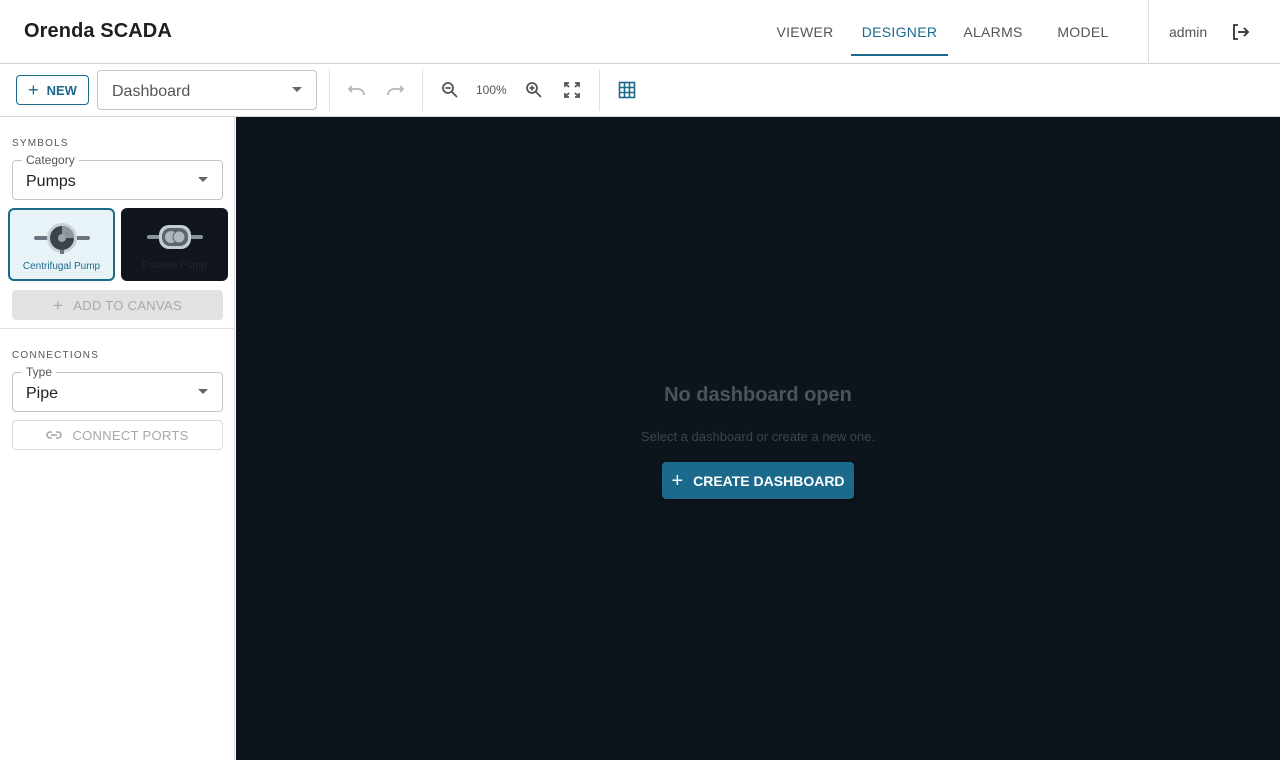 This screenshot has width=1280, height=760. What do you see at coordinates (130, 435) in the screenshot?
I see `connect-ports-label: CONNECT PORTS` at bounding box center [130, 435].